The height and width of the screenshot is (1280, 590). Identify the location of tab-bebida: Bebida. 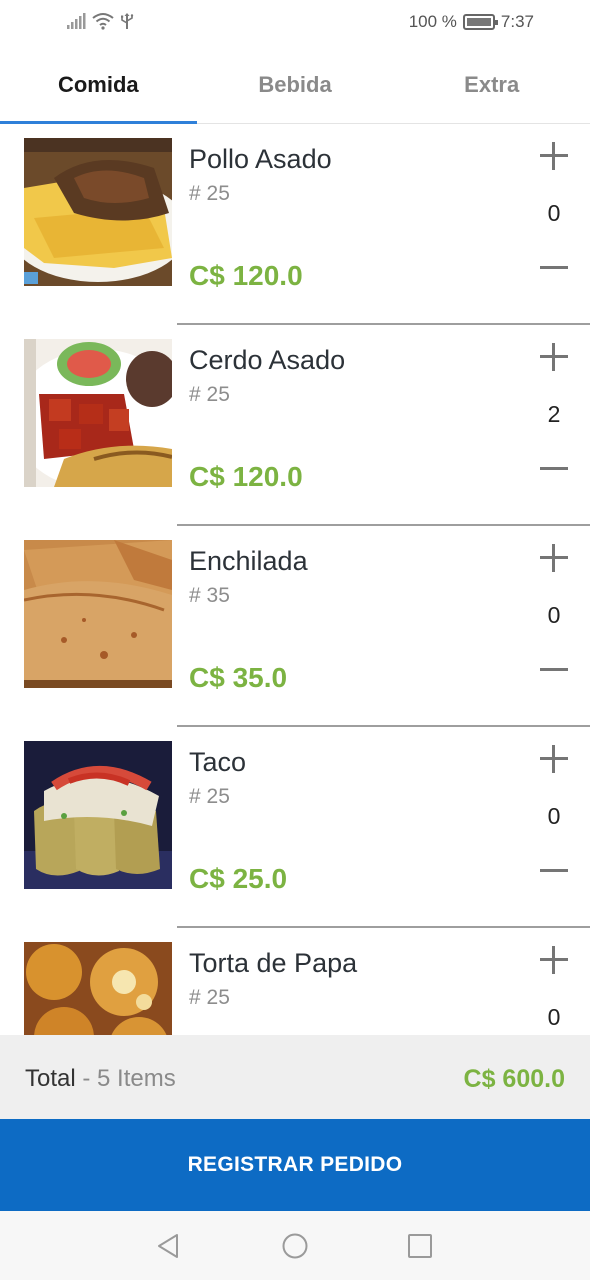
(295, 84).